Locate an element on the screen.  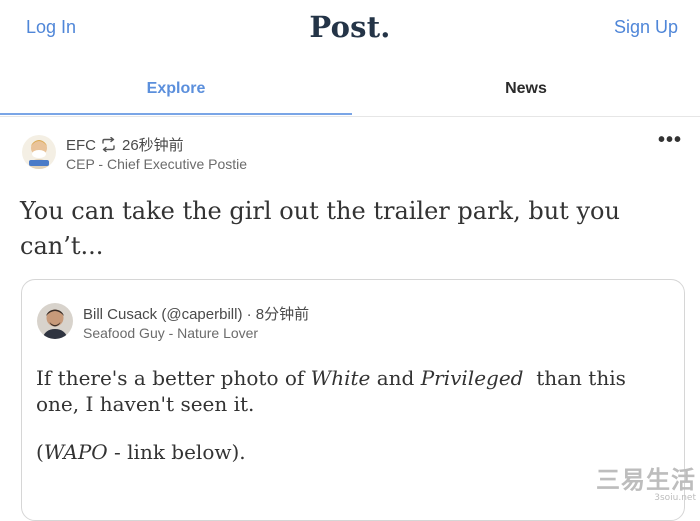
tab-explore: Explore is located at coordinates (176, 88).